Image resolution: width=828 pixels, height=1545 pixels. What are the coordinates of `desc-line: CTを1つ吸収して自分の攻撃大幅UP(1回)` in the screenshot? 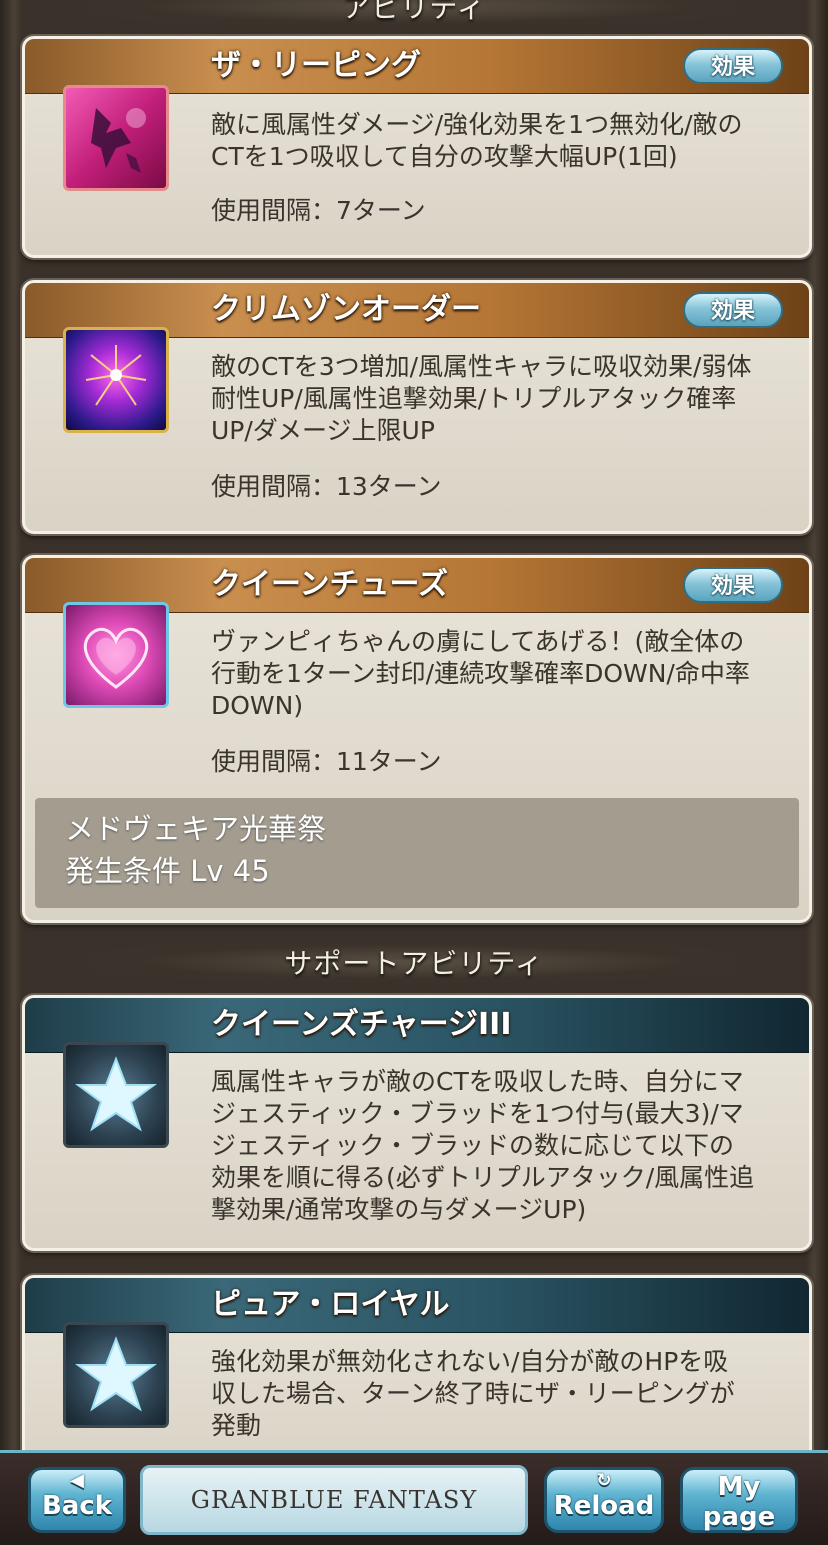 It's located at (444, 156).